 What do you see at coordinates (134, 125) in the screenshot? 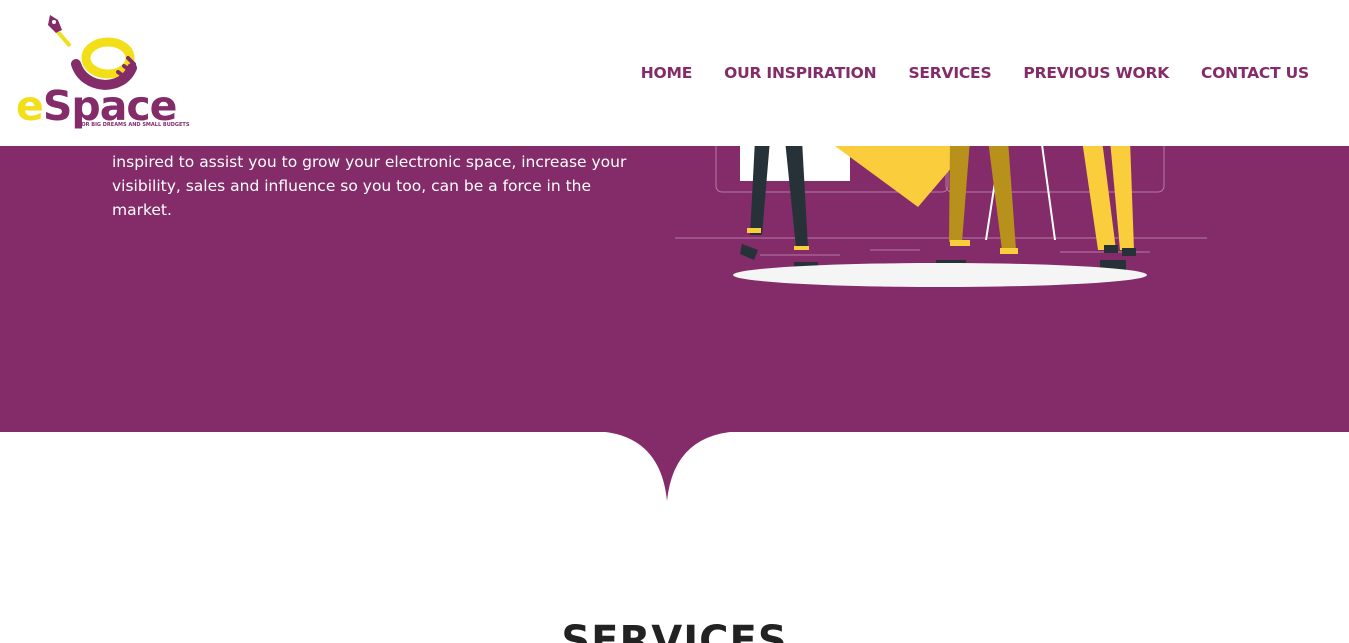
I see `logo-tagline: FOR BIG DREAMS AND SMALL BUDGETS` at bounding box center [134, 125].